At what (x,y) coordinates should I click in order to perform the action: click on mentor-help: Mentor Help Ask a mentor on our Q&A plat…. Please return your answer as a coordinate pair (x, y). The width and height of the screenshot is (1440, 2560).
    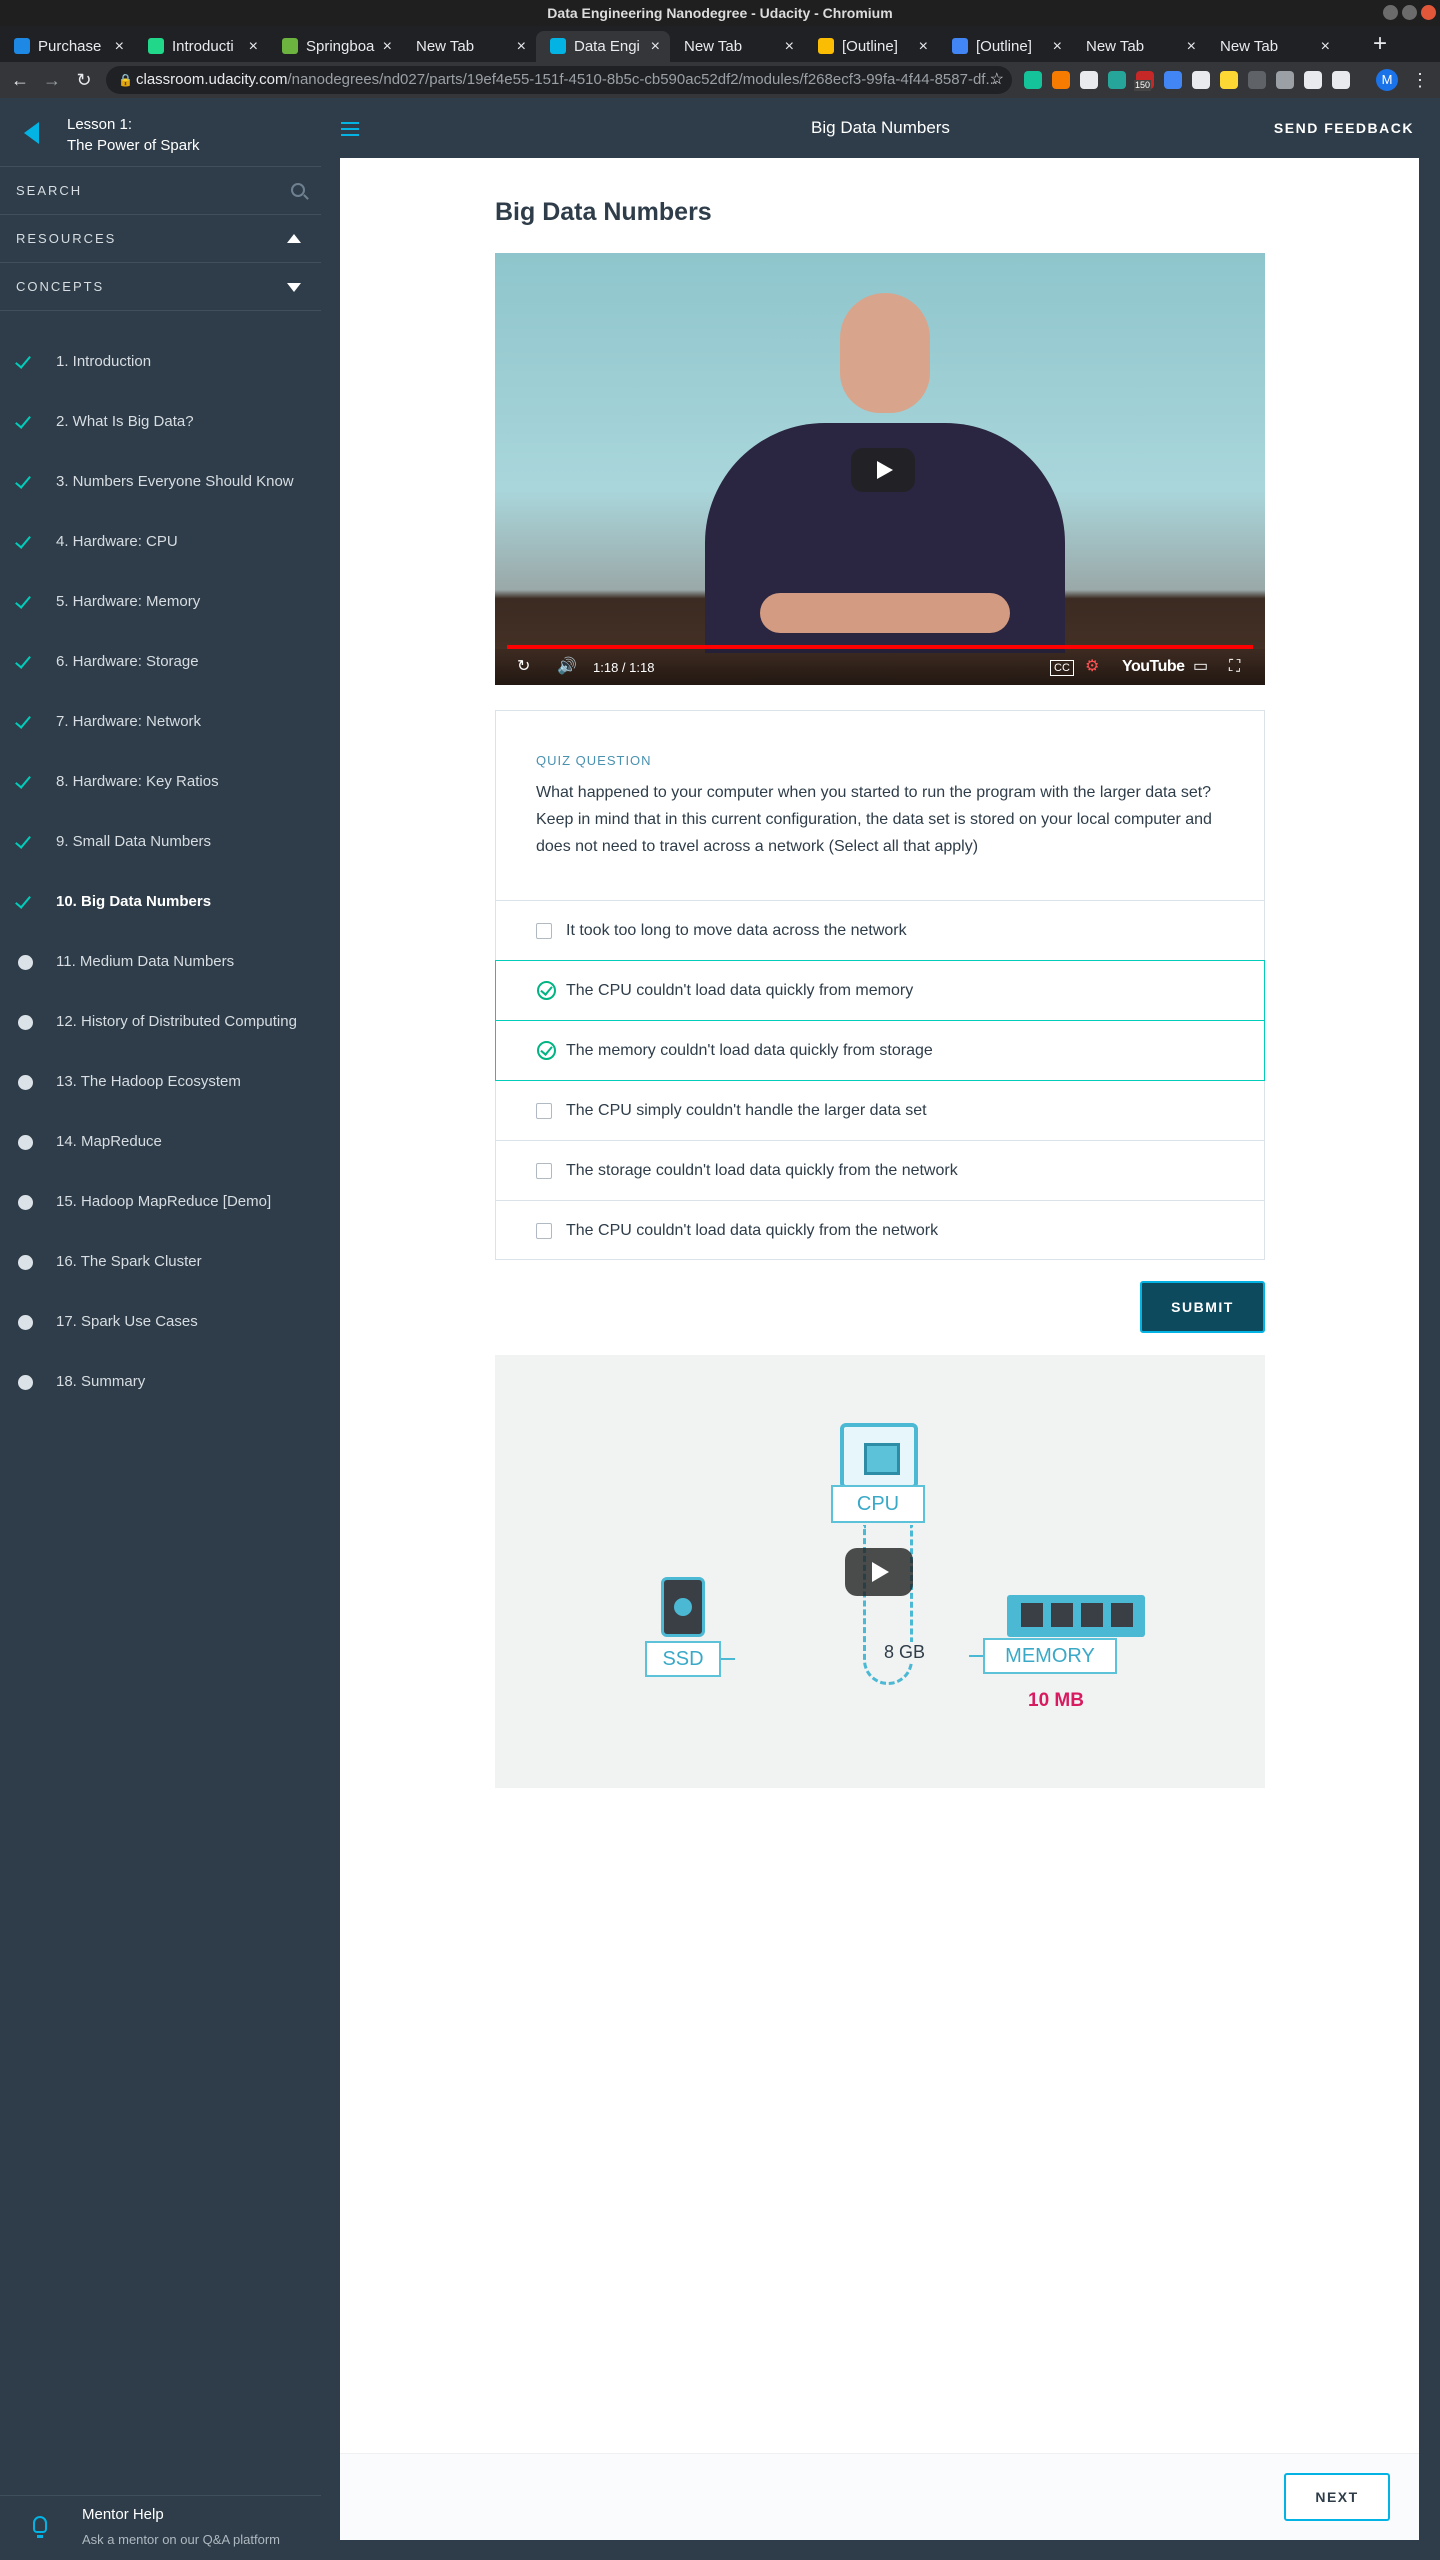
    Looking at the image, I should click on (160, 2527).